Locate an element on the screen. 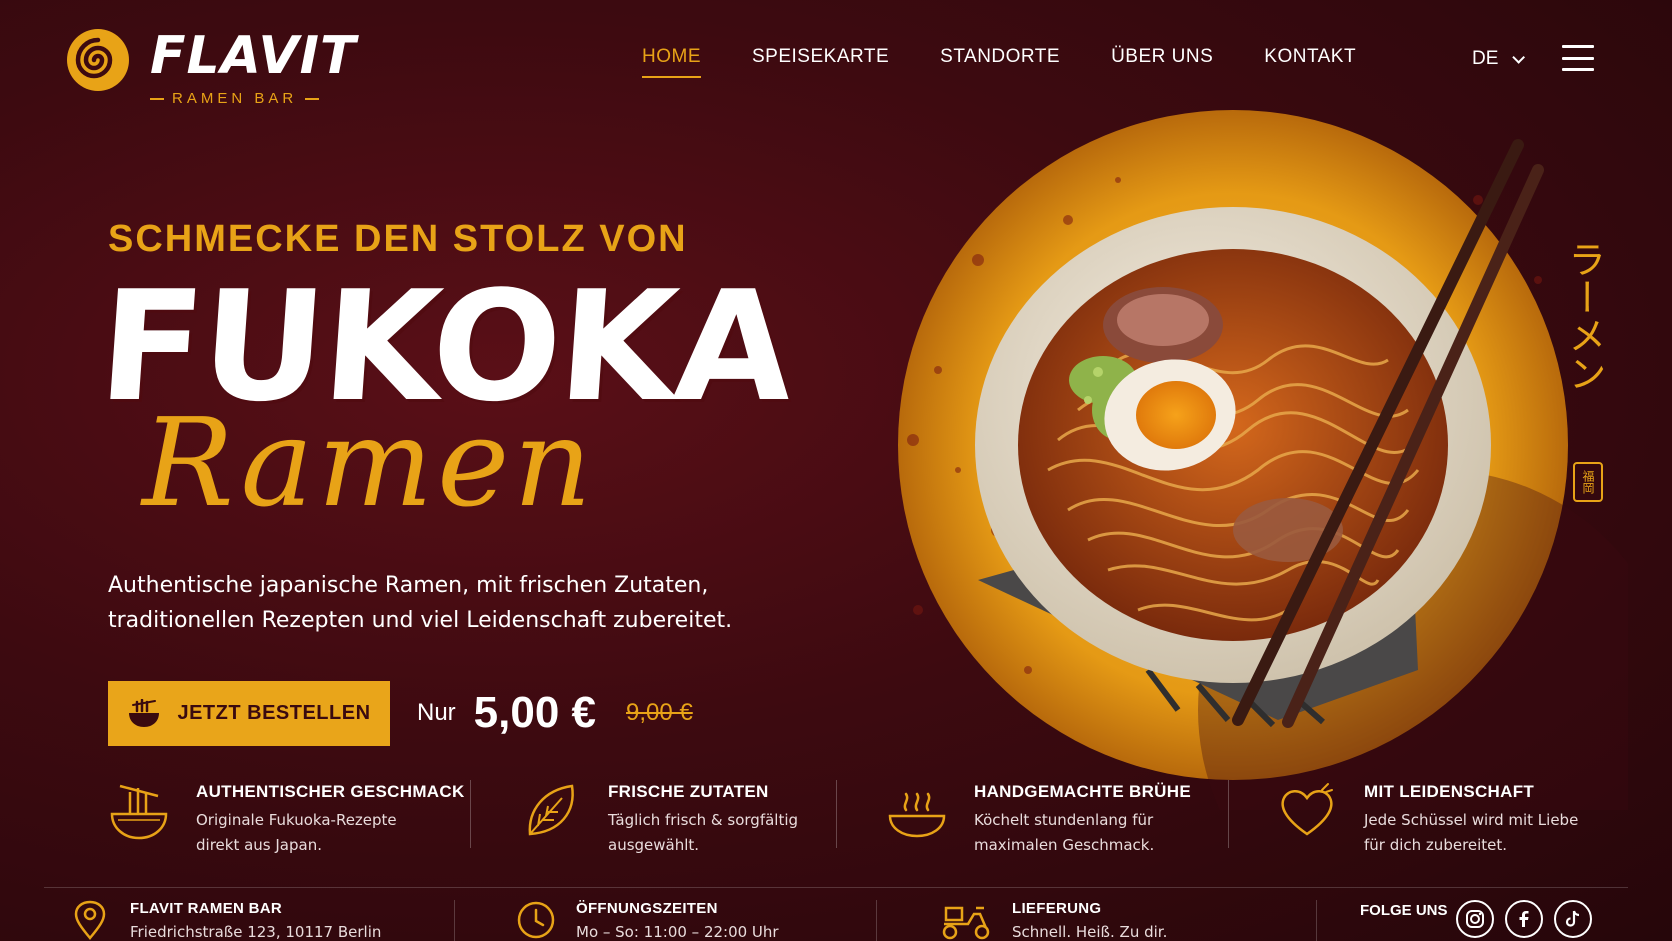  follow-us-title: FOLGE UNS is located at coordinates (1404, 910).